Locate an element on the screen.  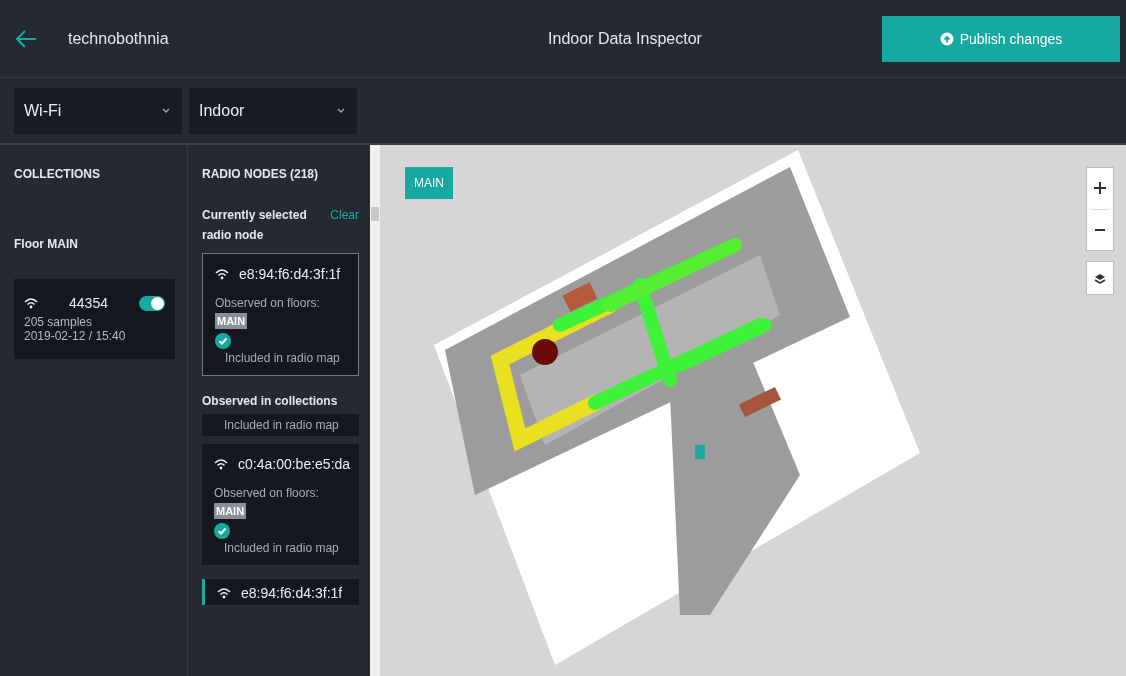
toggle-switch is located at coordinates (152, 303).